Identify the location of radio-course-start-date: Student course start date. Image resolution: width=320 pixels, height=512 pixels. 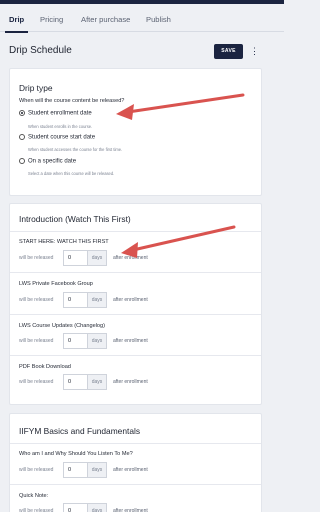
(57, 137).